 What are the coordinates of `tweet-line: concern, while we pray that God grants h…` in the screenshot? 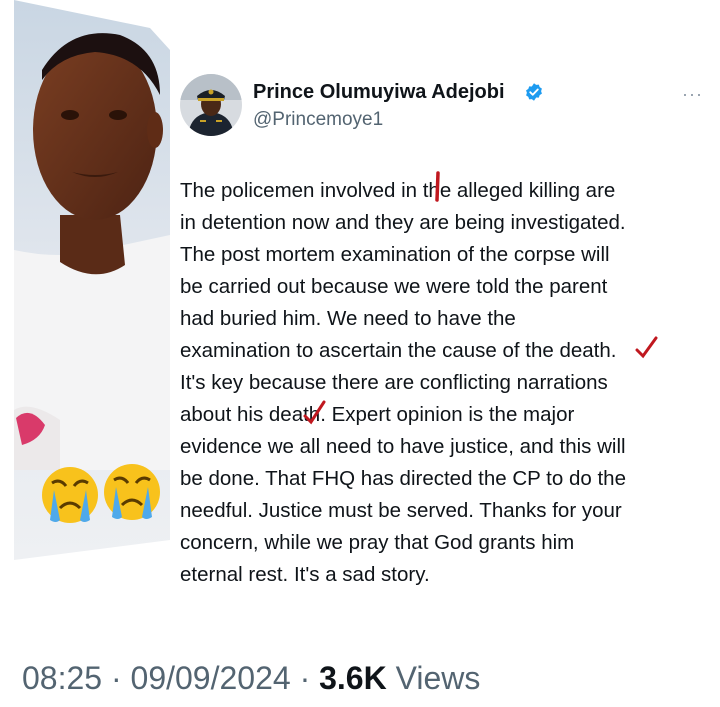 It's located at (377, 542).